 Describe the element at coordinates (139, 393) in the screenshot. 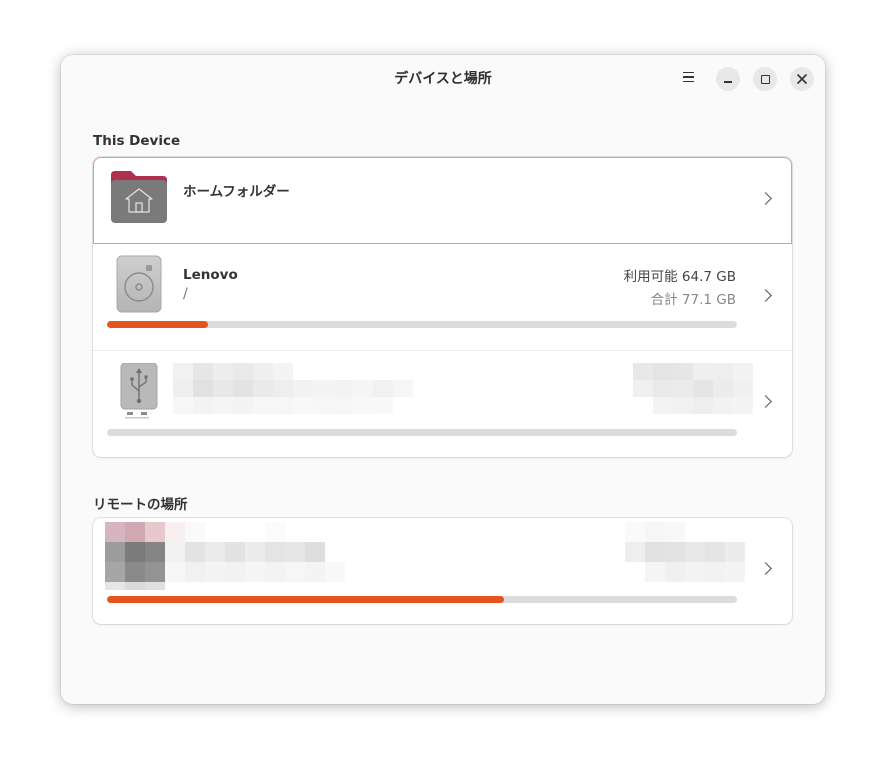

I see `usb-drive-icon` at that location.